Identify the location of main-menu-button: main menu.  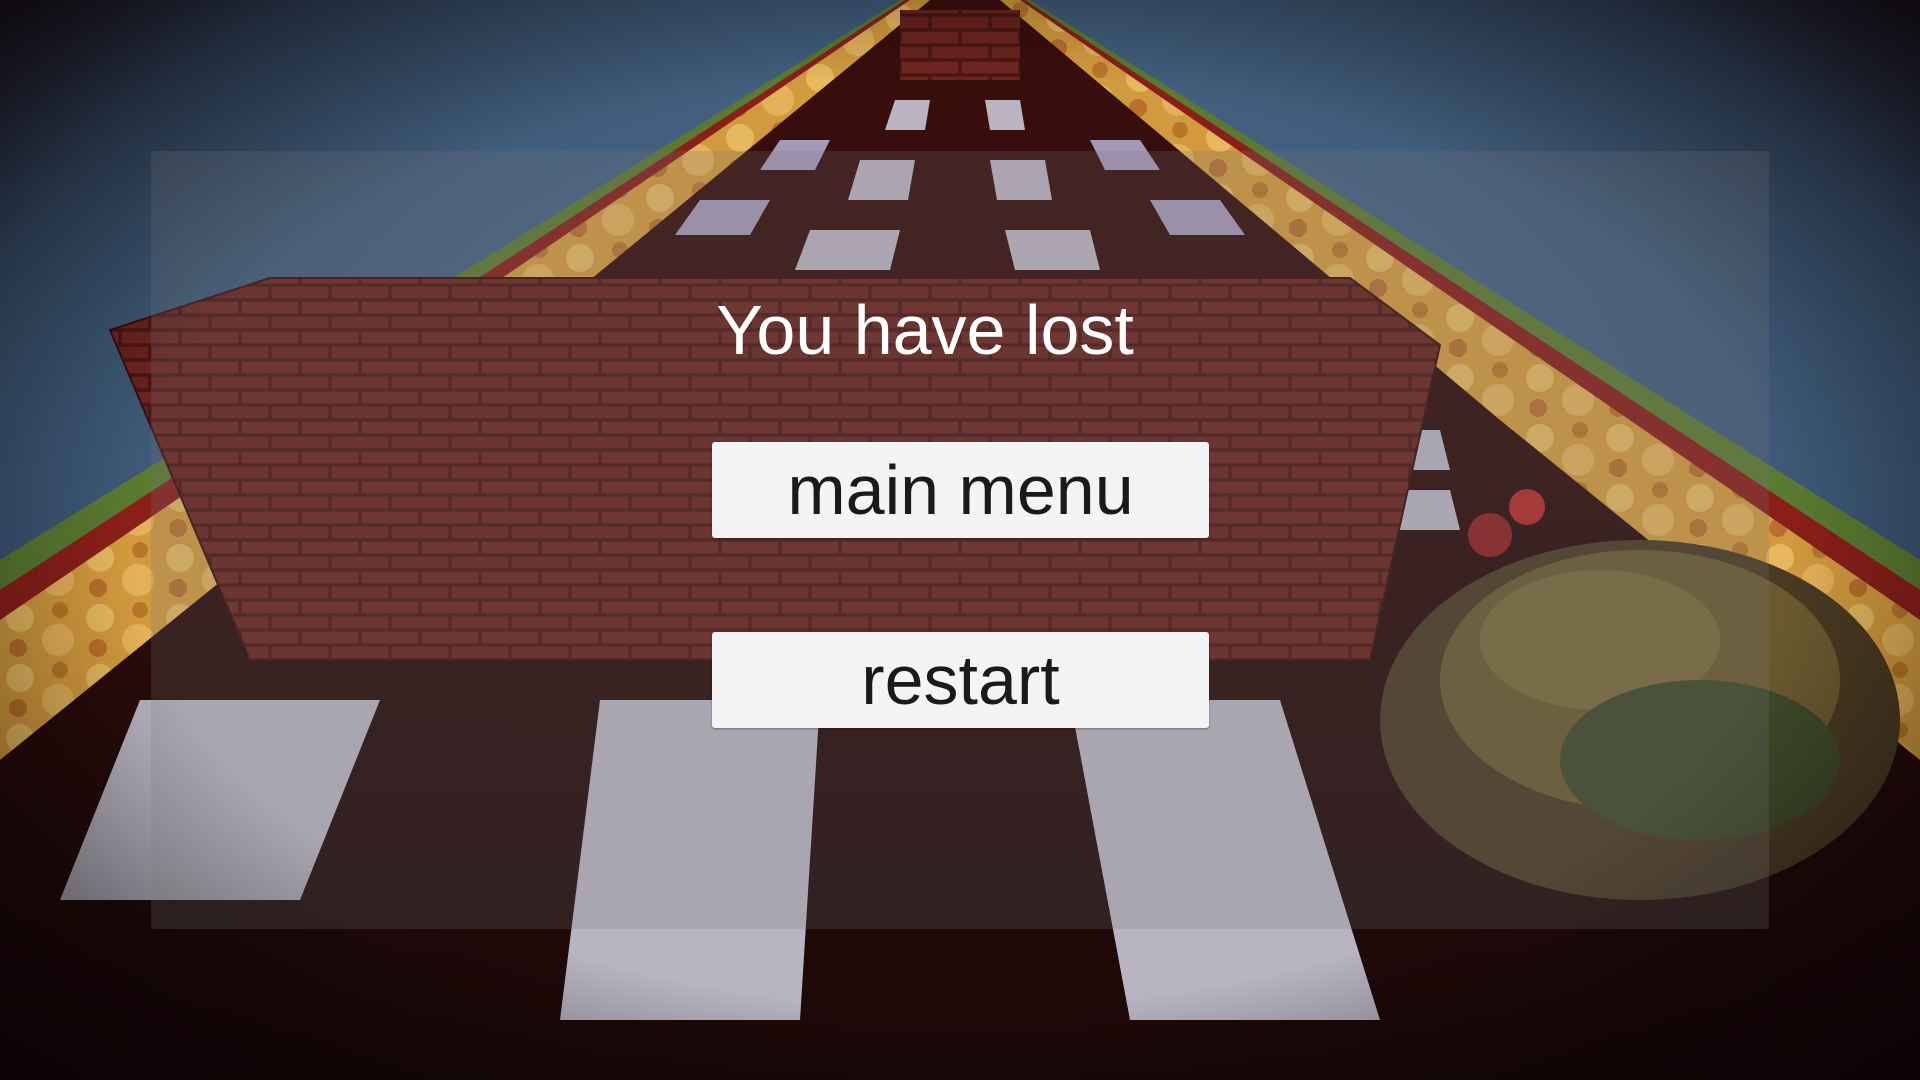
(960, 490).